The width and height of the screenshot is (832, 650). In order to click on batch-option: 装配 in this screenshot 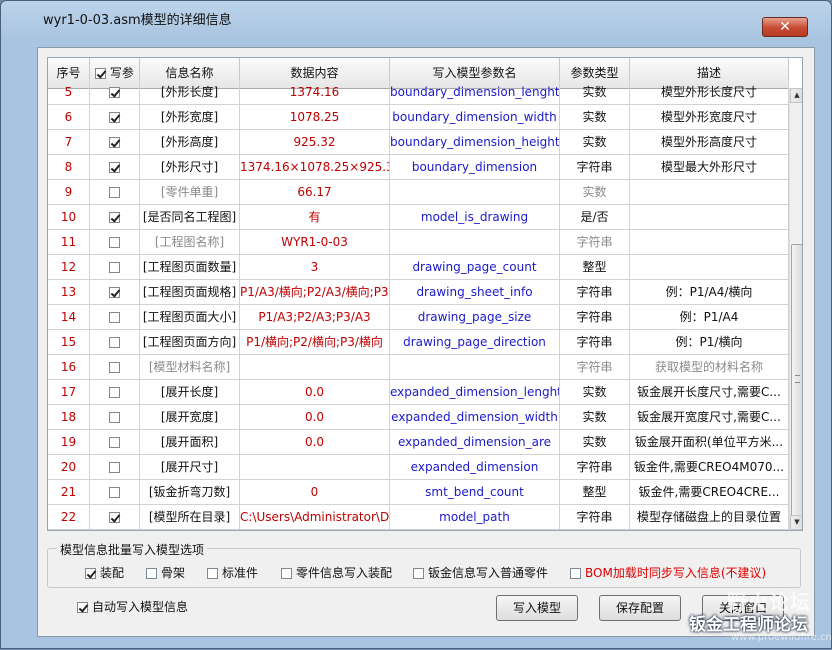, I will do `click(104, 573)`.